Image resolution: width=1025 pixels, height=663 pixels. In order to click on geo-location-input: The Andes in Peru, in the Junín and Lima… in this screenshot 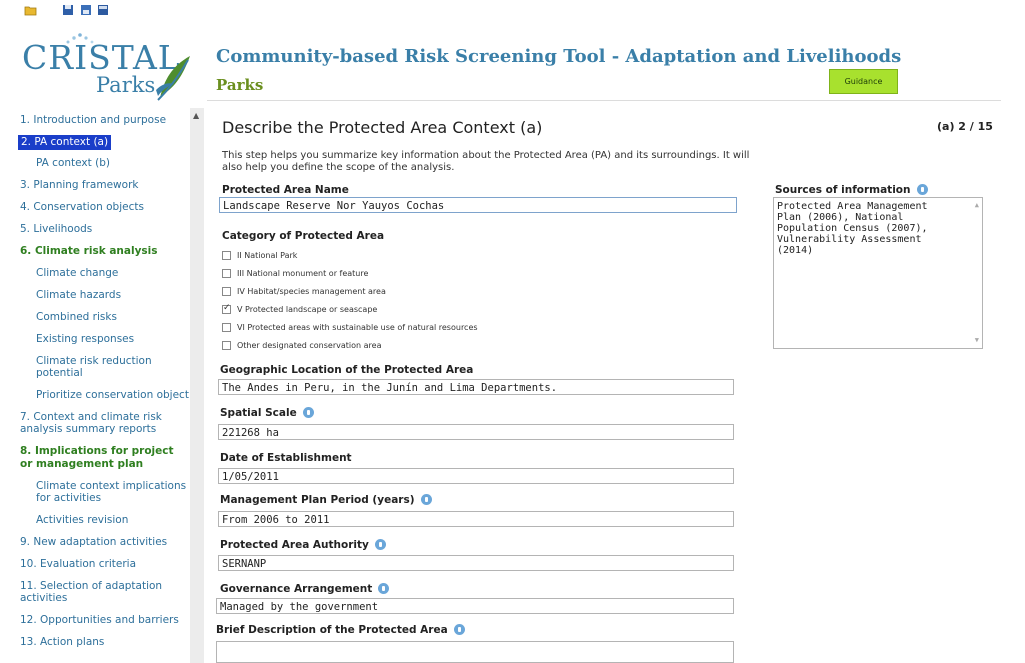, I will do `click(476, 387)`.